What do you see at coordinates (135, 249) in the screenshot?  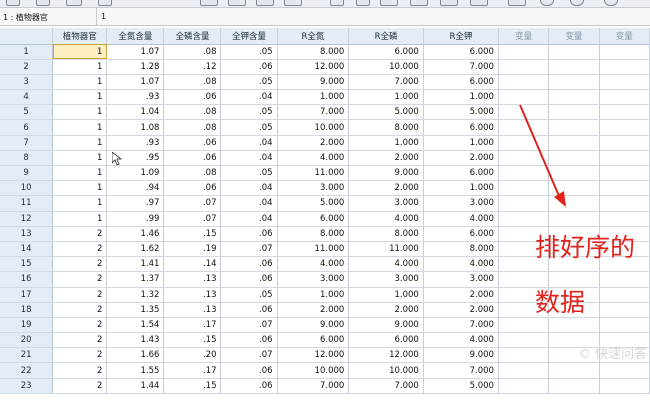 I see `data-cell: 1.62` at bounding box center [135, 249].